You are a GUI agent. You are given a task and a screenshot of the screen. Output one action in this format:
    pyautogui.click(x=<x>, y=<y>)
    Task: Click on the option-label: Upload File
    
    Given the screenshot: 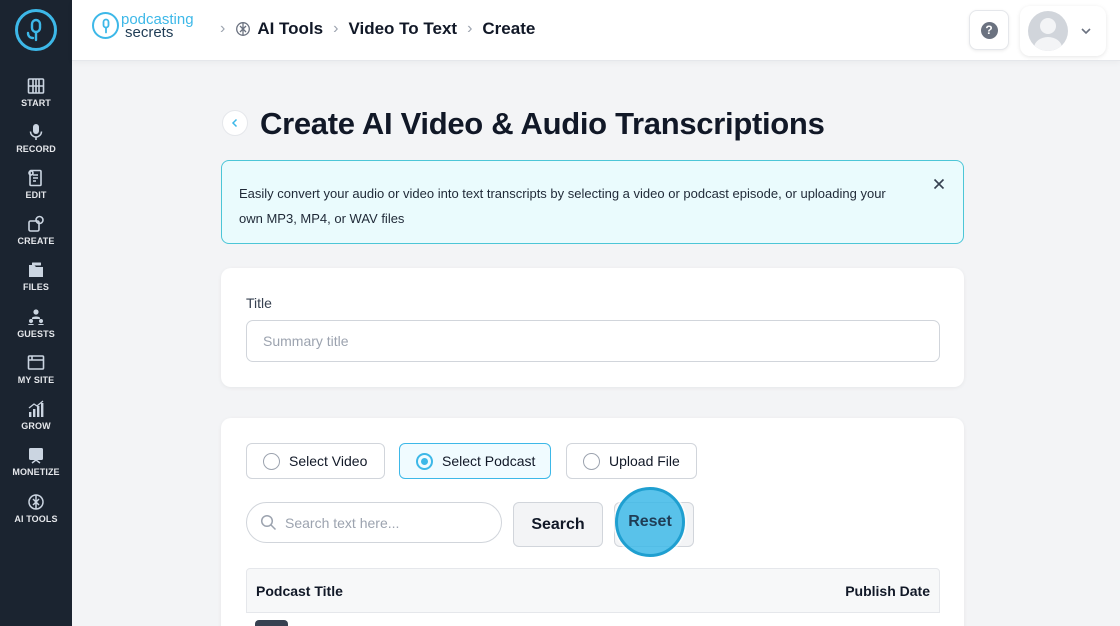 What is the action you would take?
    pyautogui.click(x=644, y=461)
    